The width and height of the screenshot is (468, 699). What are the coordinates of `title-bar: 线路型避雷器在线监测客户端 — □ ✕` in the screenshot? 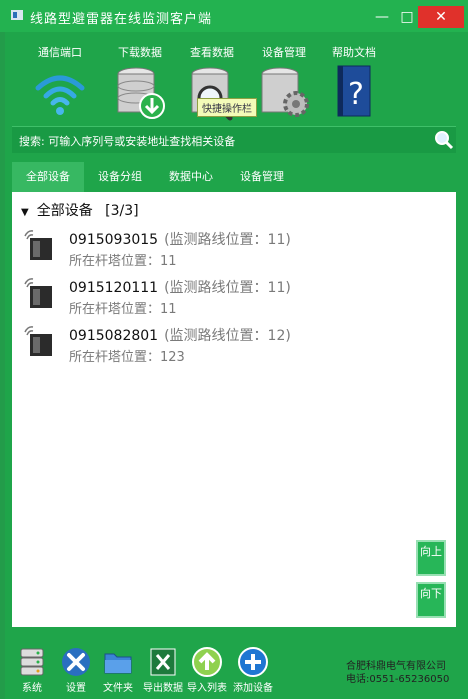 It's located at (234, 16).